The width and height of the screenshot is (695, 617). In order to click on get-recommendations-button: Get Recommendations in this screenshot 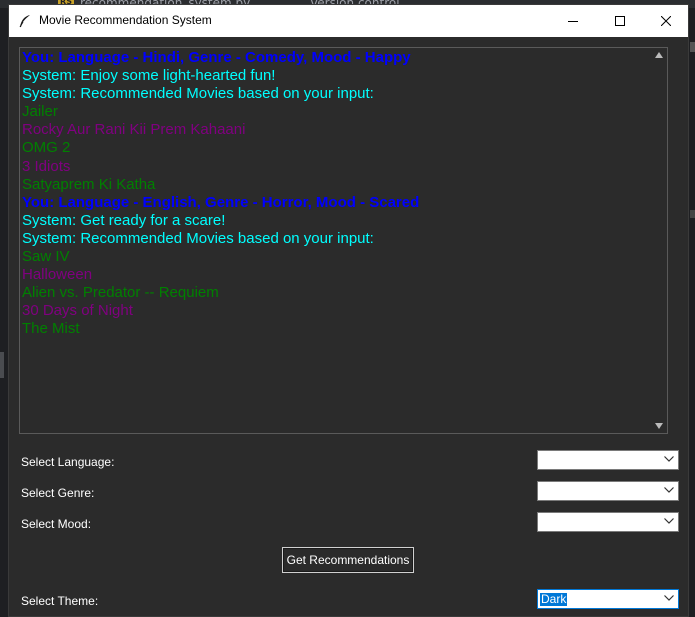, I will do `click(348, 560)`.